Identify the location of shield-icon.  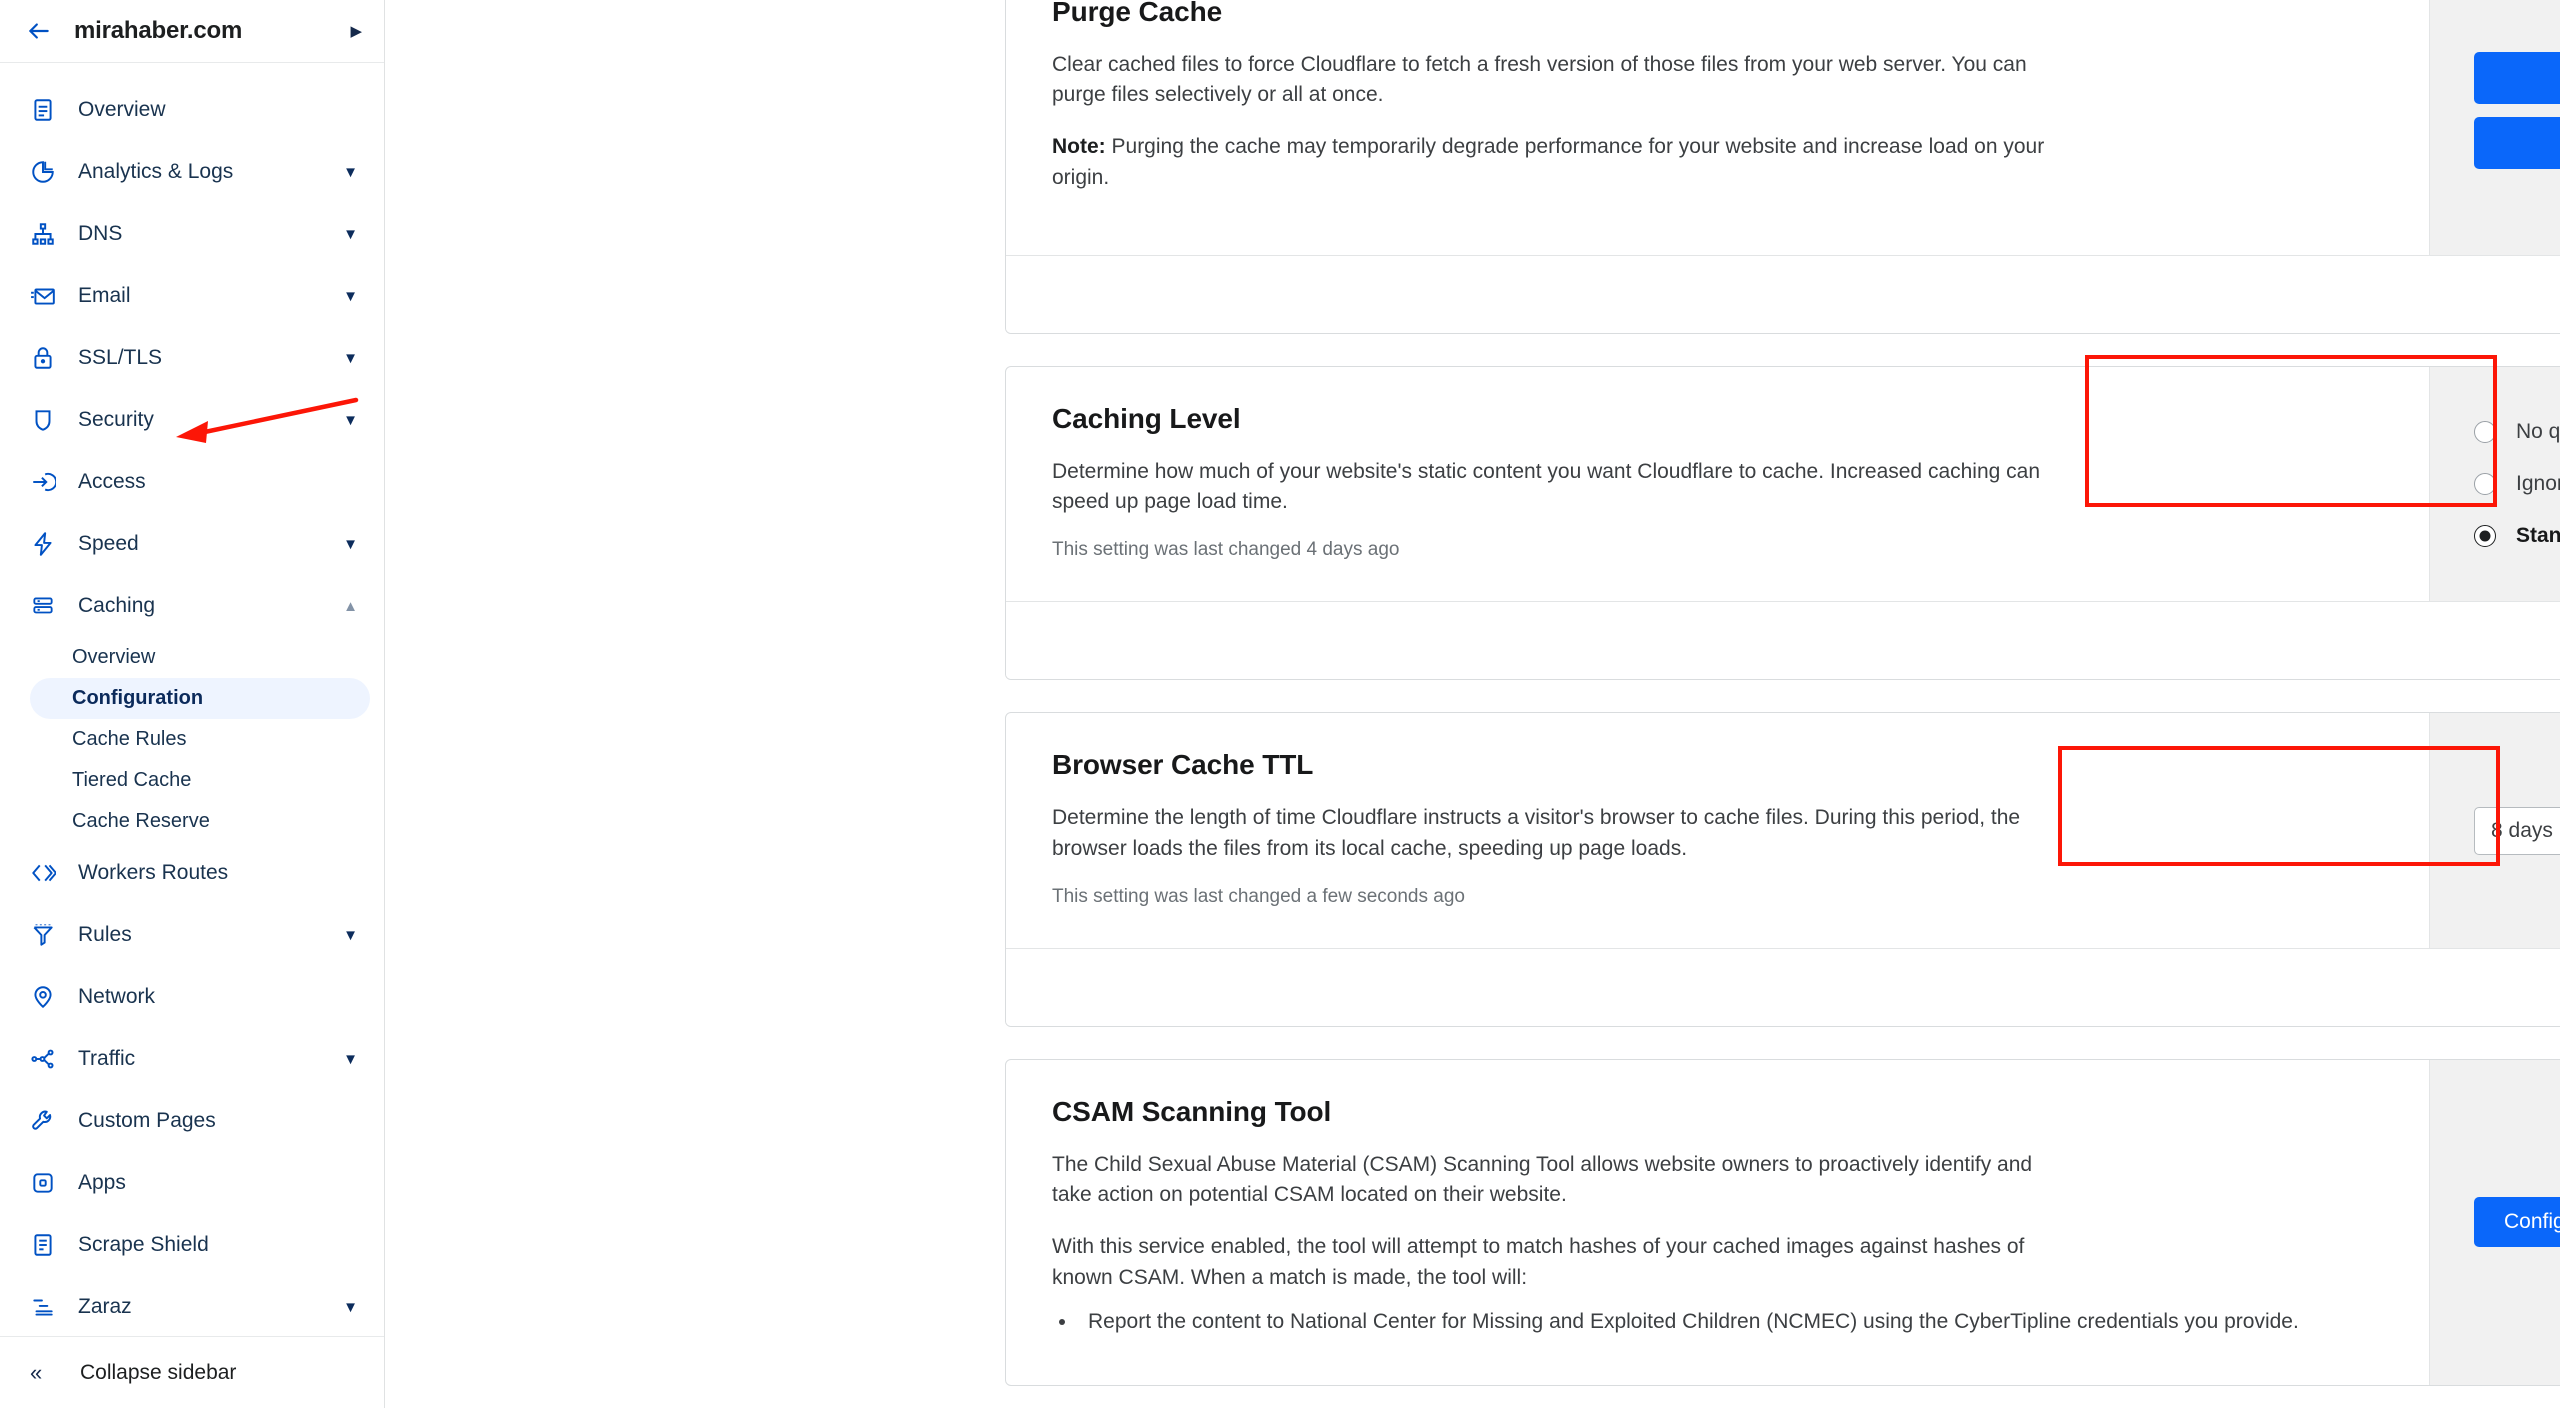
(43, 420).